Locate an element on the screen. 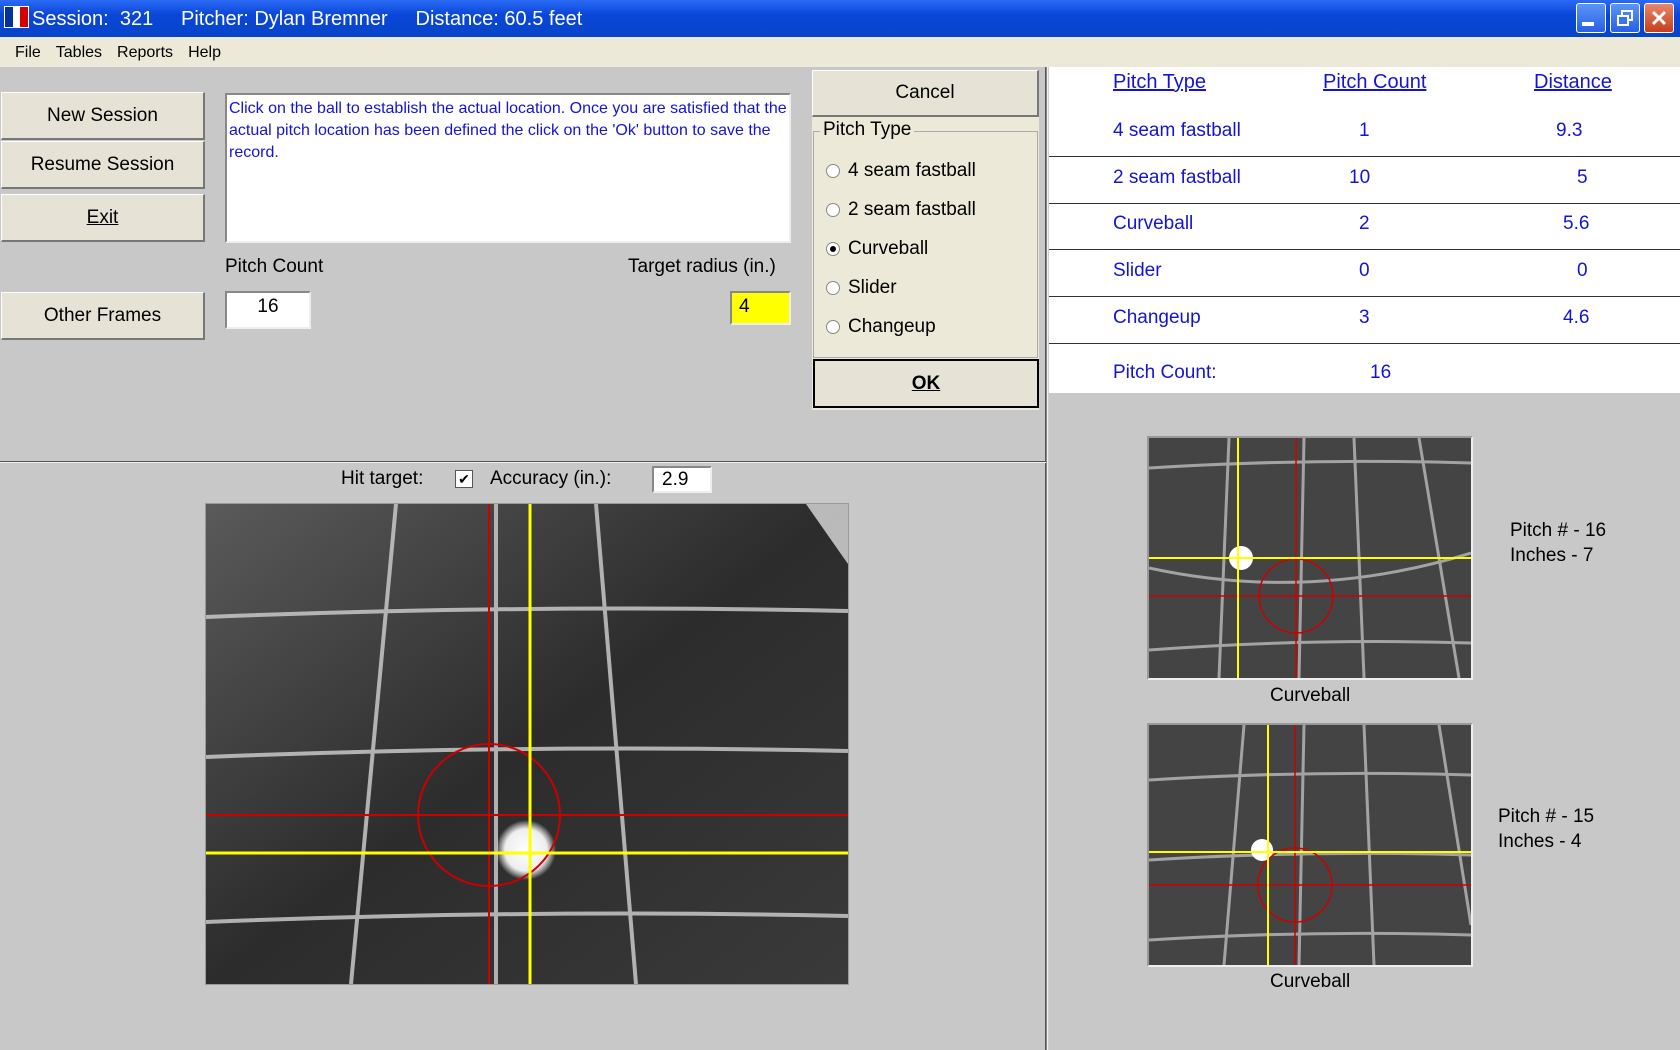  exit-button: Exit is located at coordinates (103, 218).